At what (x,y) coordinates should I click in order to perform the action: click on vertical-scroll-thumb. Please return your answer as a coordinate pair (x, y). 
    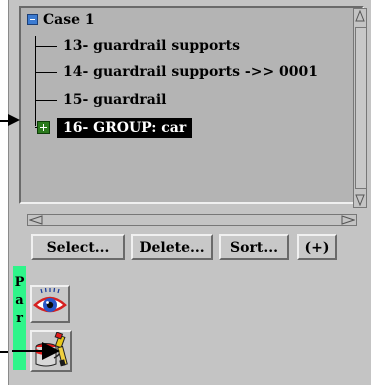
    Looking at the image, I should click on (361, 108).